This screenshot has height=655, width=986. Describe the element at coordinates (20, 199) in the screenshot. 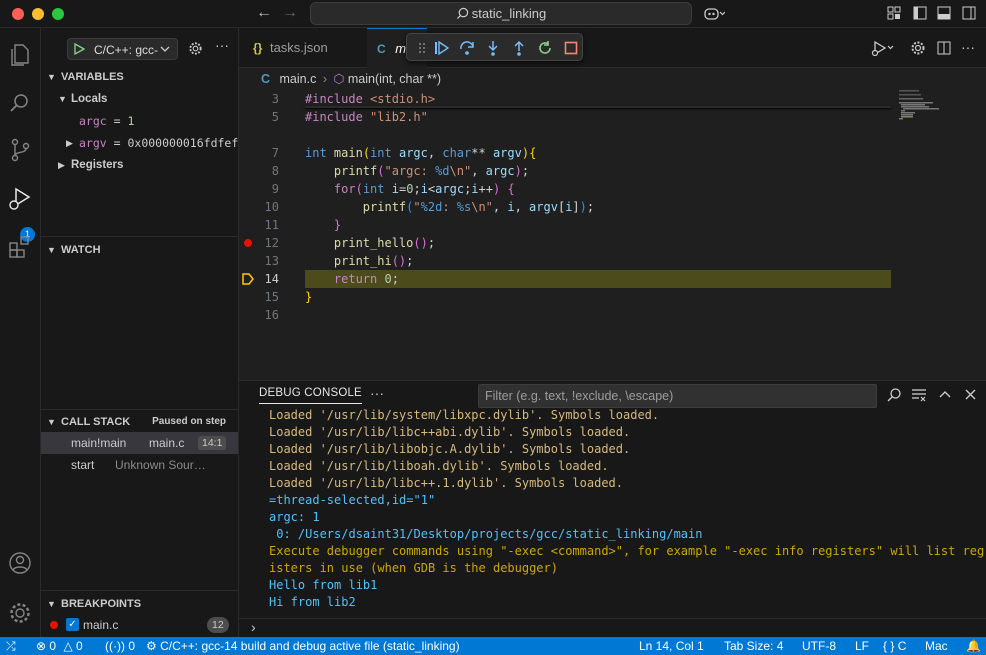

I see `run-and-debug-icon` at that location.